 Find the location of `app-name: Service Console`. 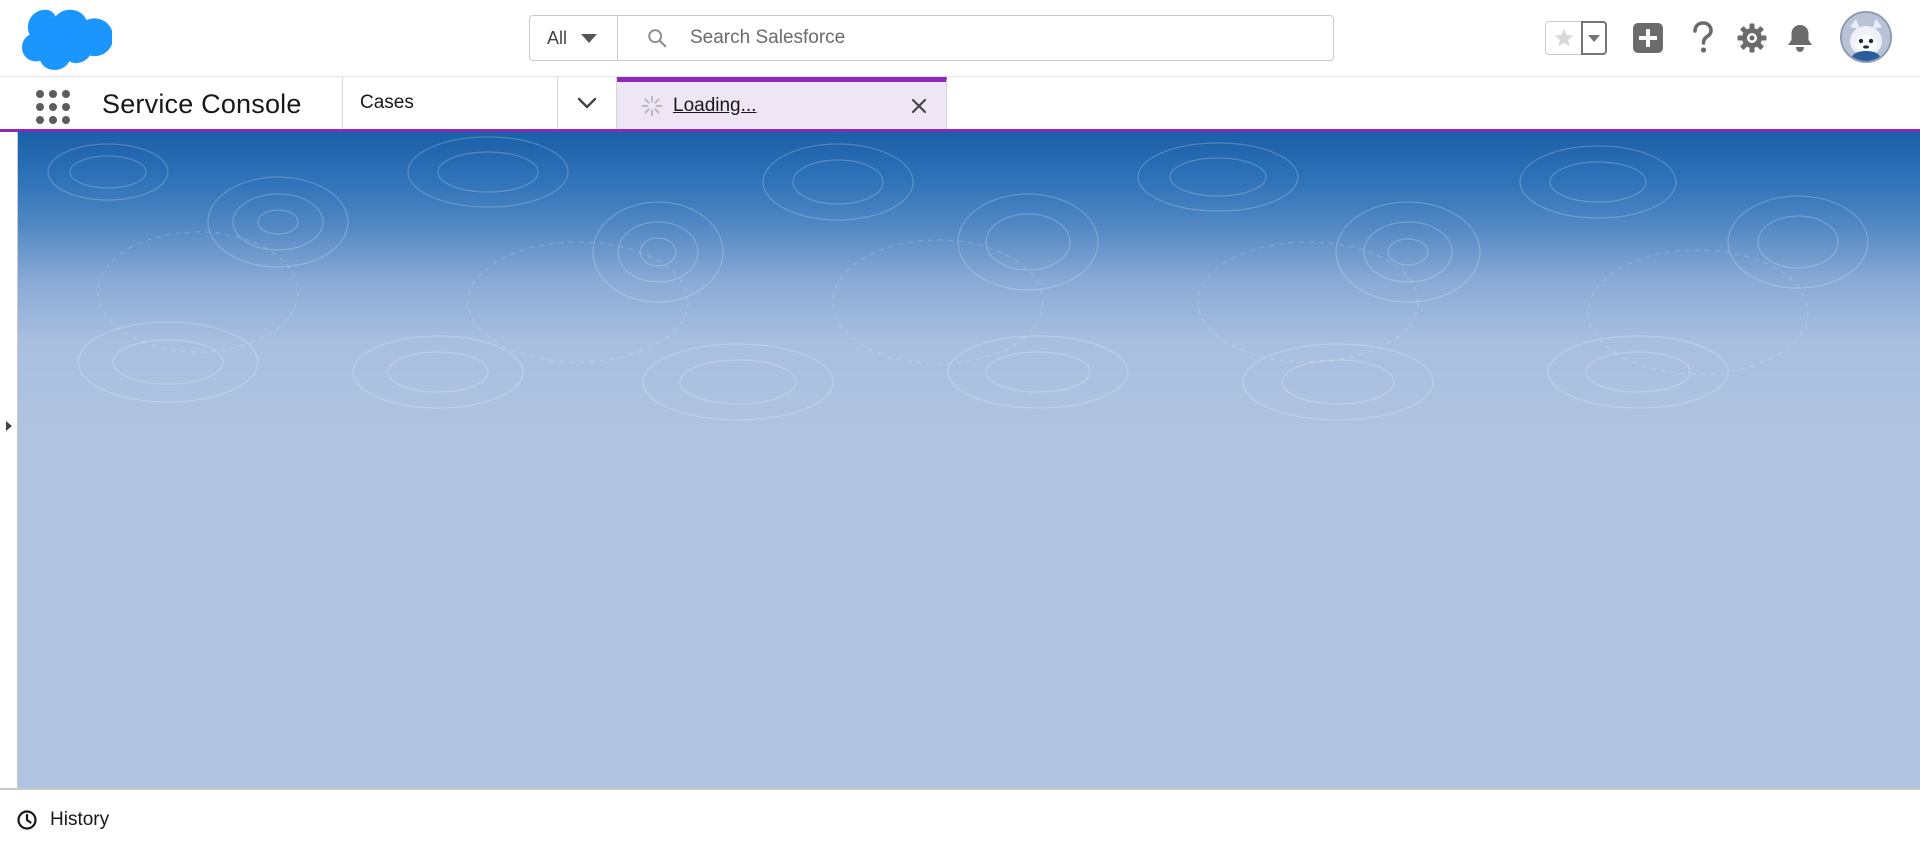

app-name: Service Console is located at coordinates (202, 104).